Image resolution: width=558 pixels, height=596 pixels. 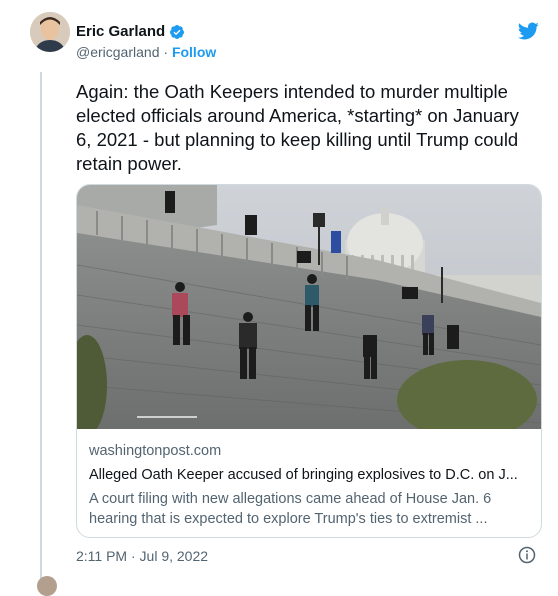 I want to click on info-icon, so click(x=527, y=555).